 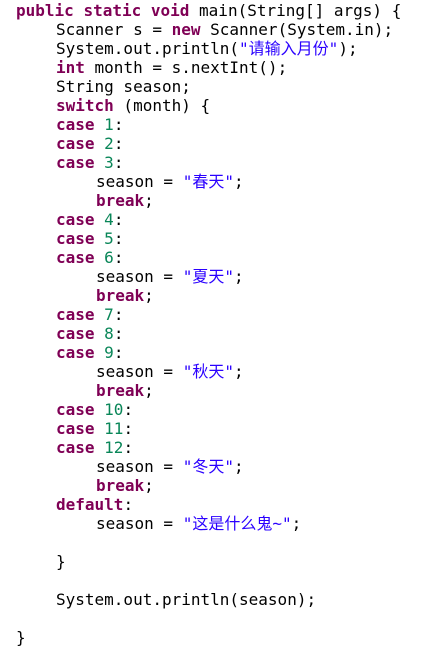 What do you see at coordinates (90, 504) in the screenshot?
I see `keyword-token: default` at bounding box center [90, 504].